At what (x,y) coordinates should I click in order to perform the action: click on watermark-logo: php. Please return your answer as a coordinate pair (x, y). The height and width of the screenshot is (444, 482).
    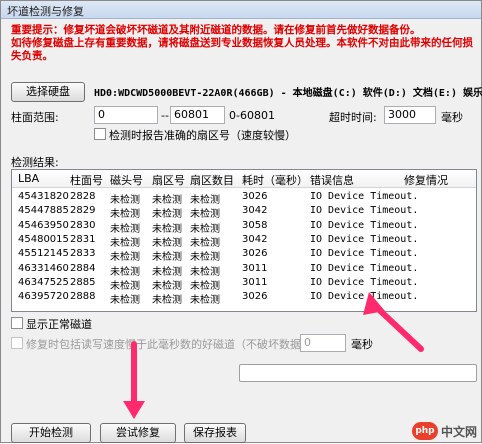
    Looking at the image, I should click on (424, 431).